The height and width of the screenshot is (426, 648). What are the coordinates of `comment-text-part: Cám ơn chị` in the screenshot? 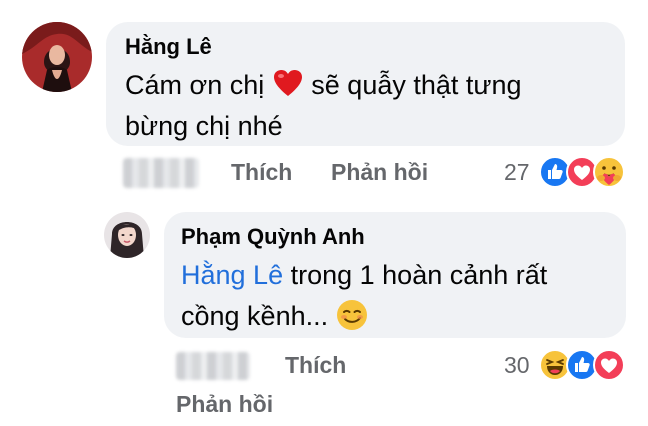 It's located at (195, 85).